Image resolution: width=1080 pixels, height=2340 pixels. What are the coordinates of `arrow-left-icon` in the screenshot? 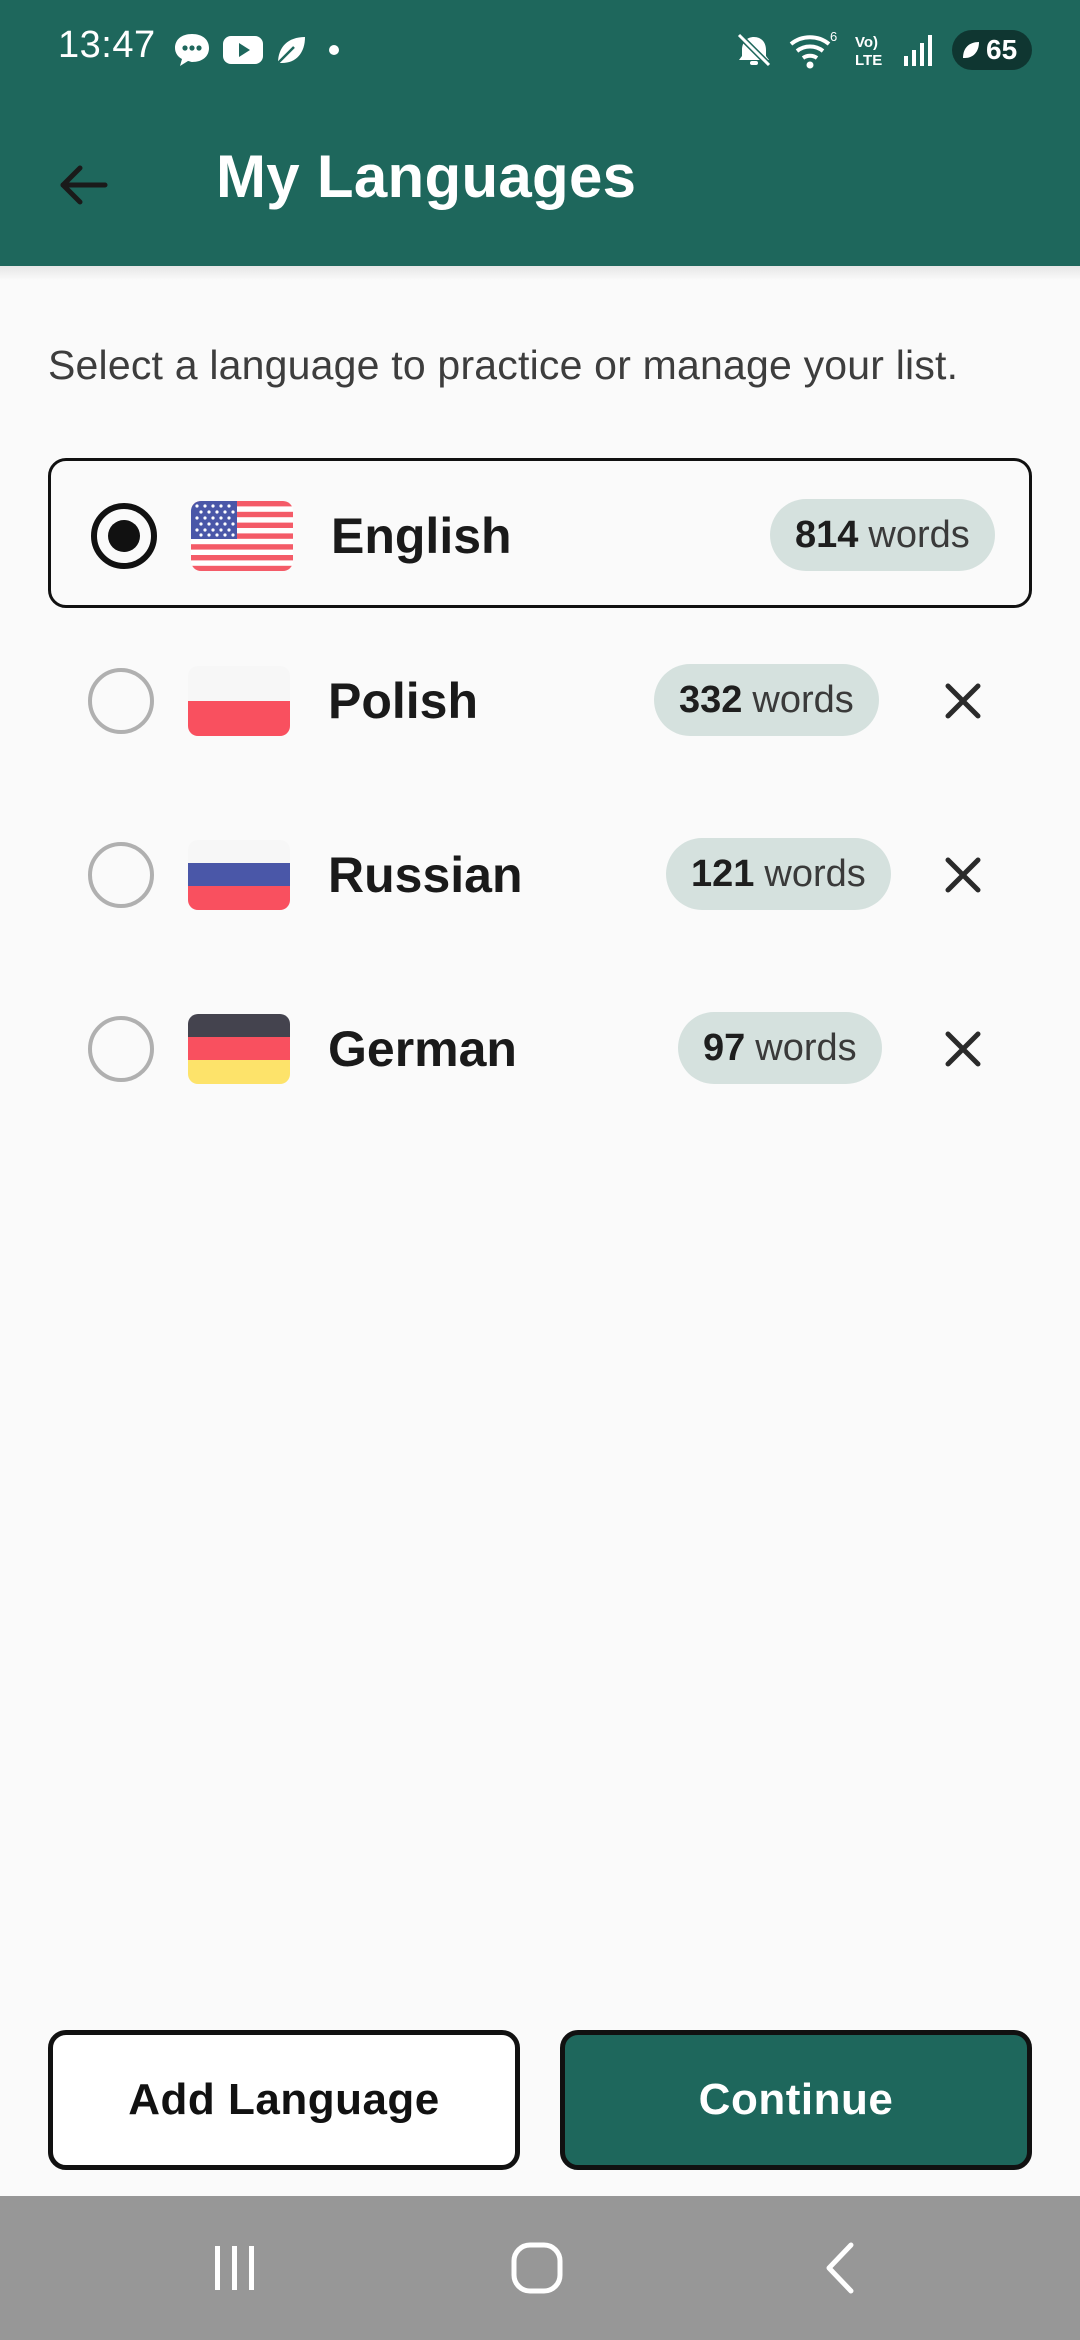 It's located at (84, 185).